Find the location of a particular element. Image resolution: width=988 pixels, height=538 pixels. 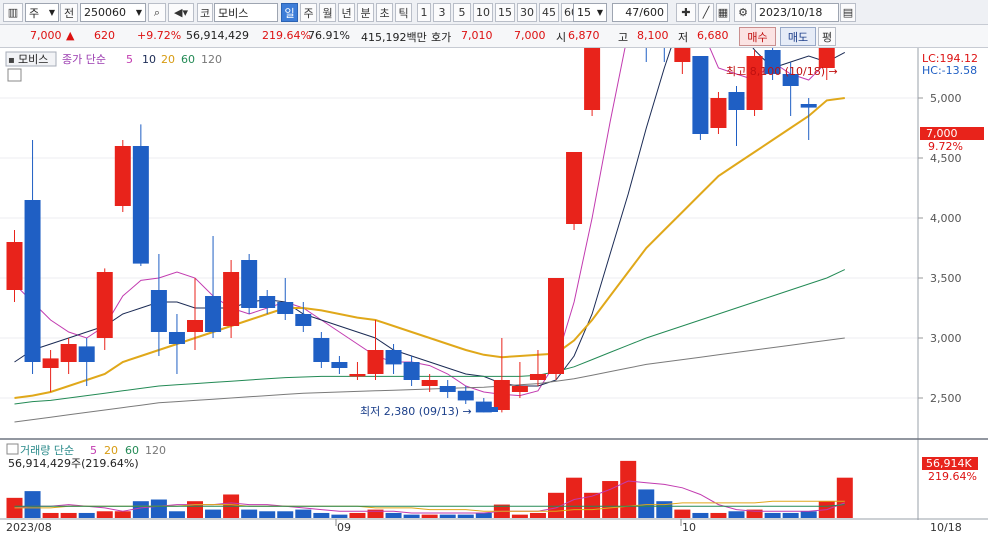

current-price-tag-label: 7,000 is located at coordinates (942, 133).